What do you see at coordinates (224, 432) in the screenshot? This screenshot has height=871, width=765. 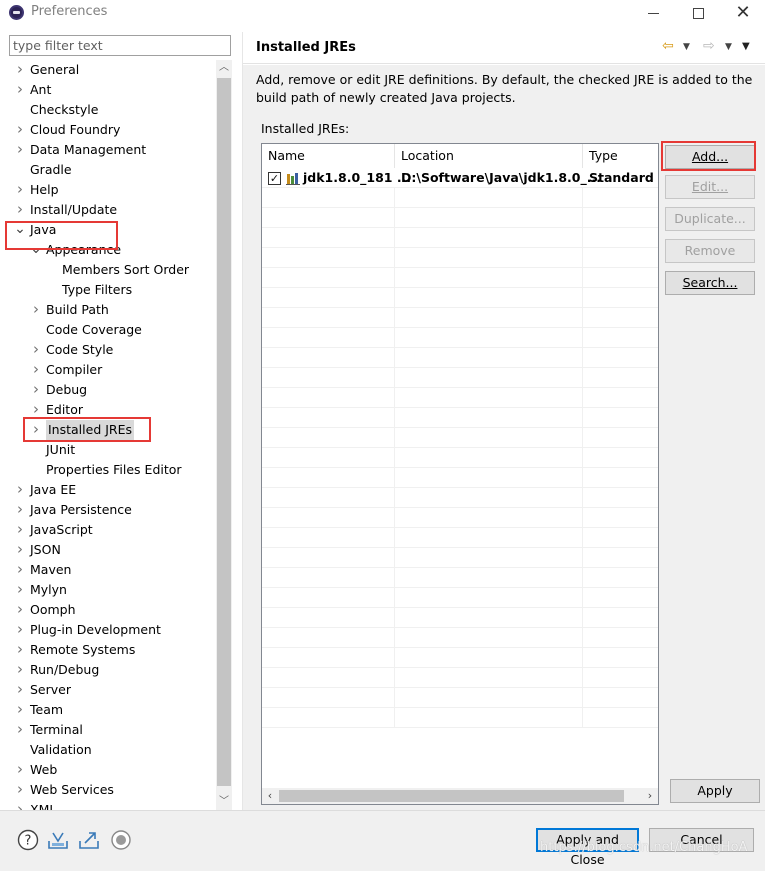 I see `scroll-thumb` at bounding box center [224, 432].